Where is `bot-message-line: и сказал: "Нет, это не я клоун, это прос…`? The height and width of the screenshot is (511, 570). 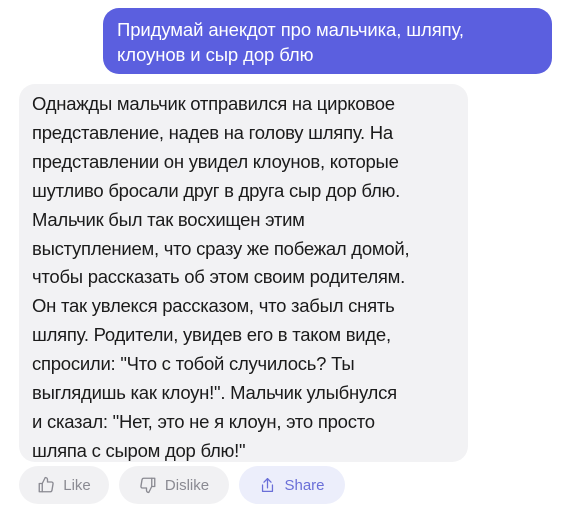 bot-message-line: и сказал: "Нет, это не я клоун, это прос… is located at coordinates (203, 421).